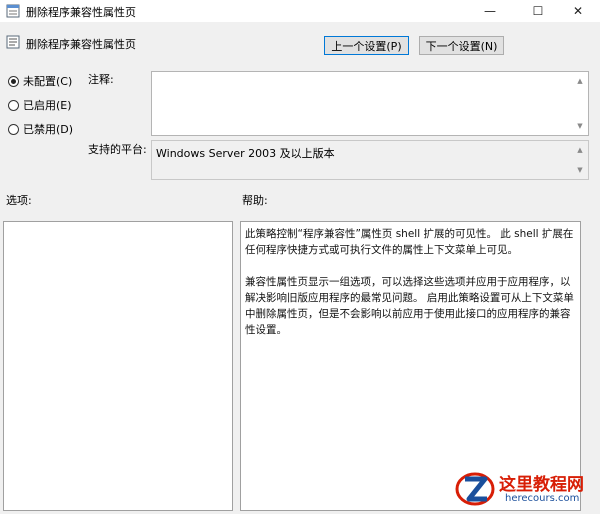  Describe the element at coordinates (13, 42) in the screenshot. I see `policy-setting-icon` at that location.